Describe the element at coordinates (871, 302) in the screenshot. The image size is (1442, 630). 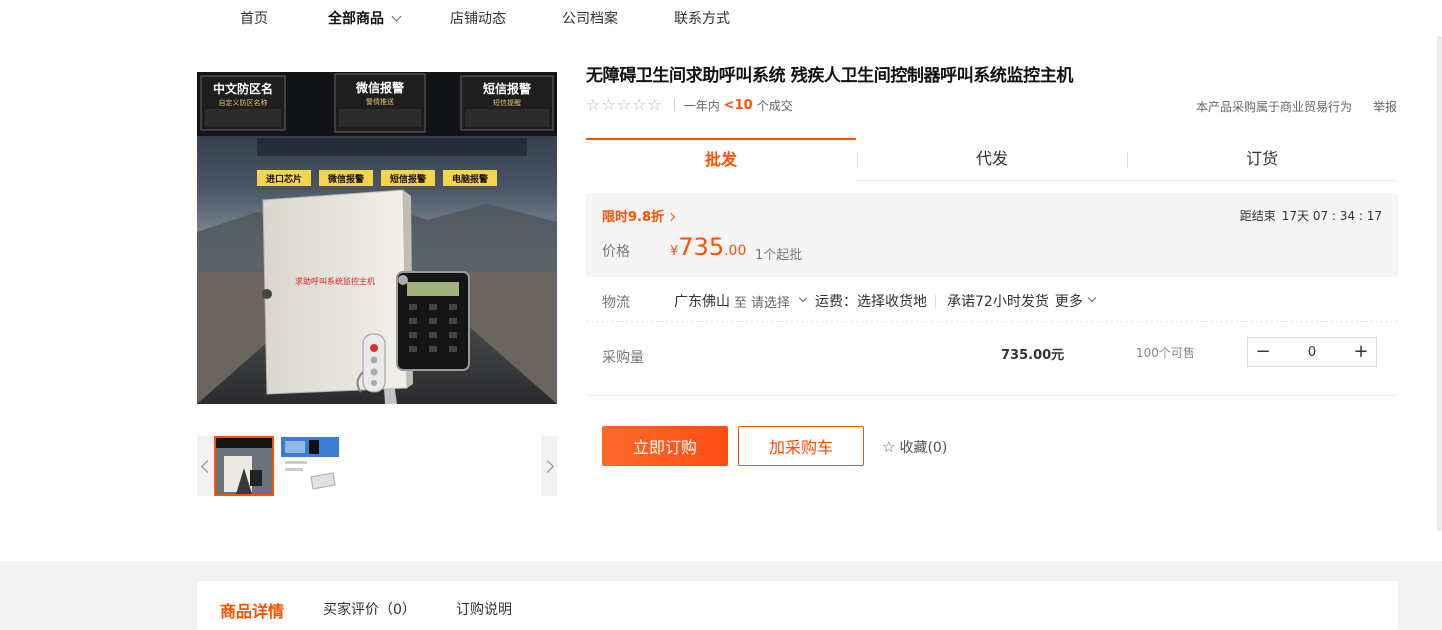
I see `freight-text: 运费：选择收货地` at that location.